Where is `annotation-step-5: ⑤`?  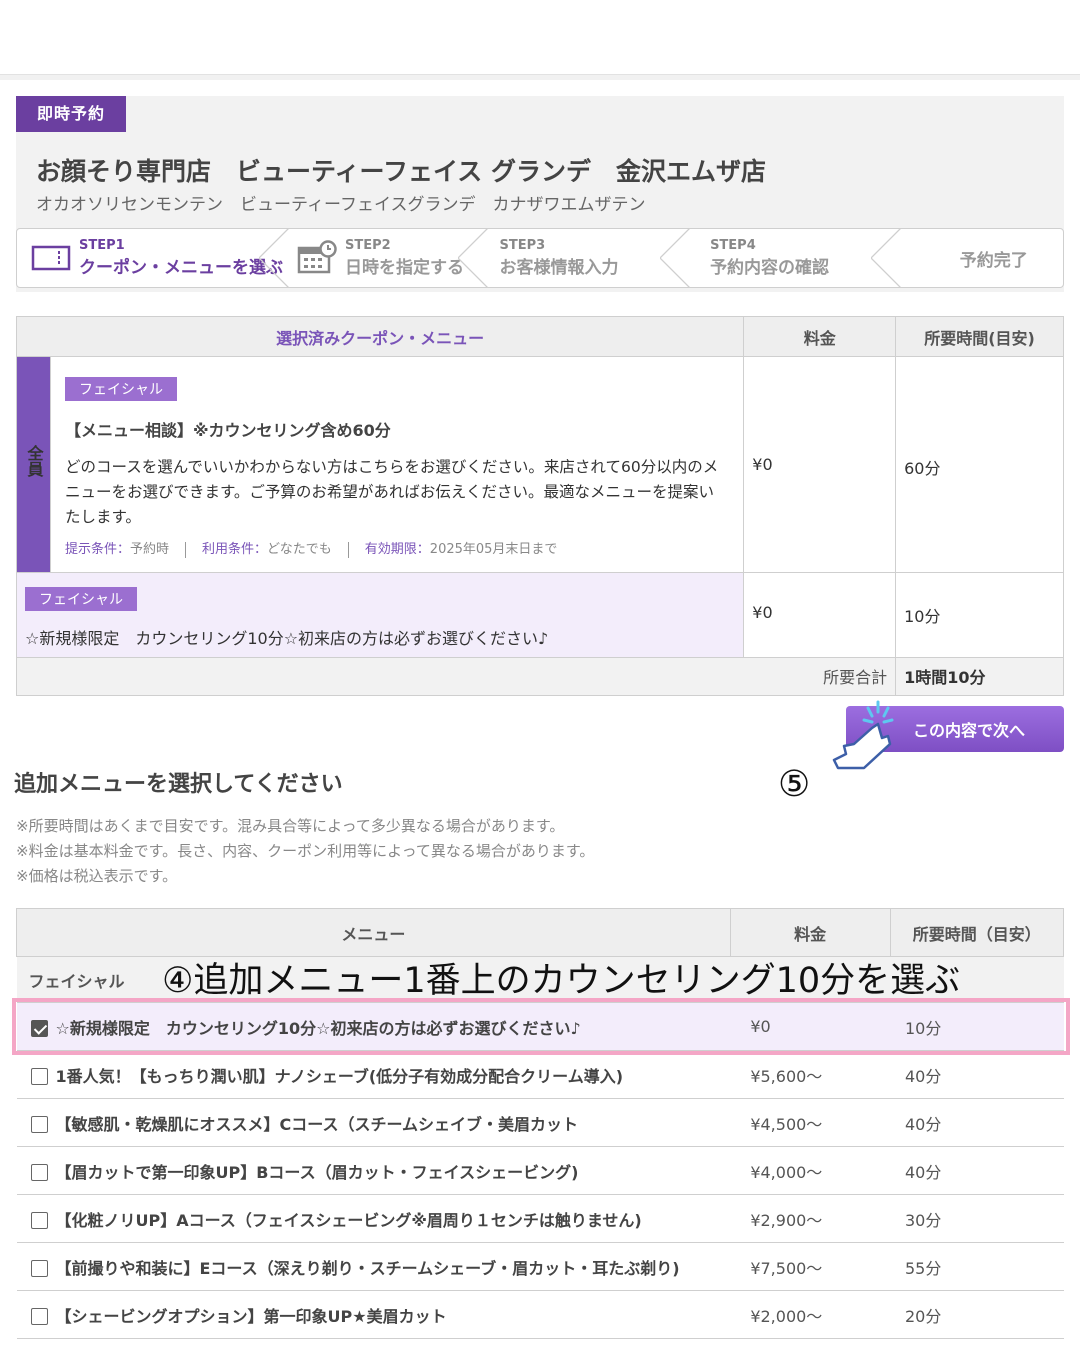 annotation-step-5: ⑤ is located at coordinates (794, 784).